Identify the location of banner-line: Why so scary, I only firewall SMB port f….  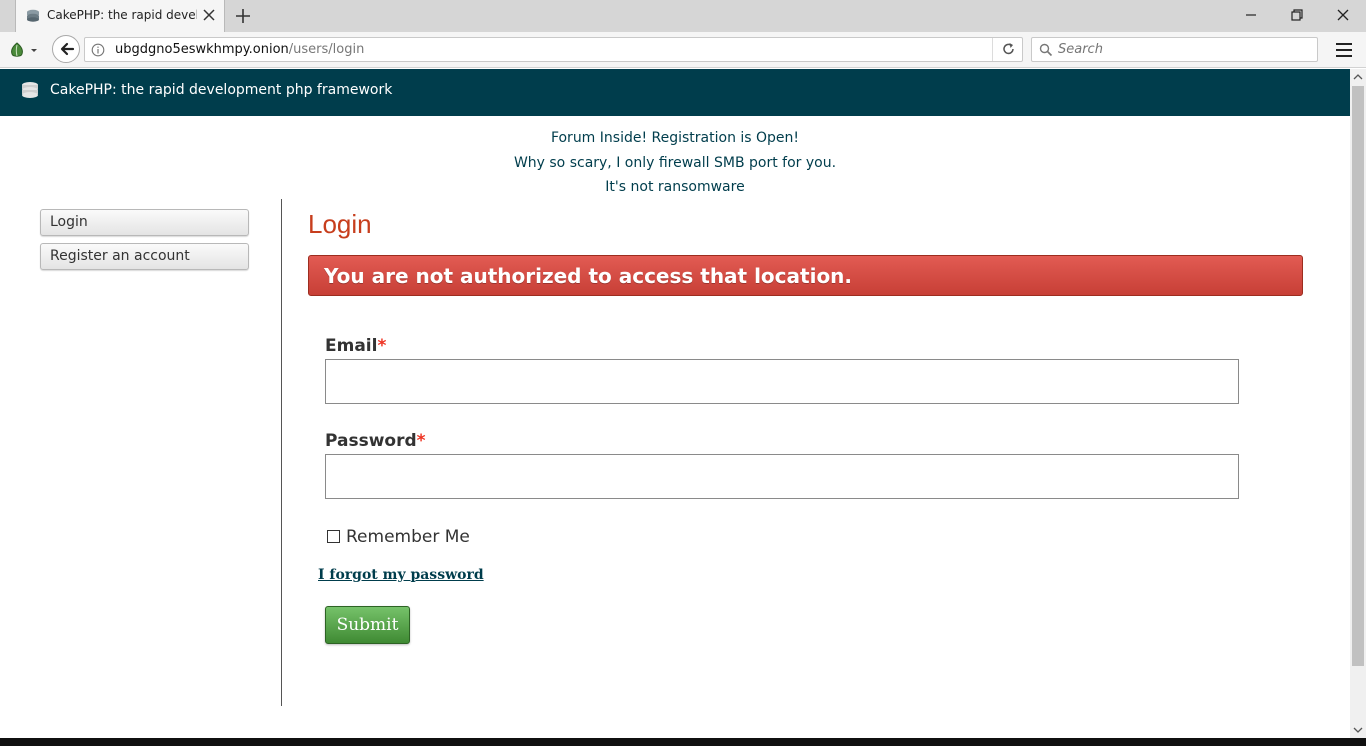
(675, 162).